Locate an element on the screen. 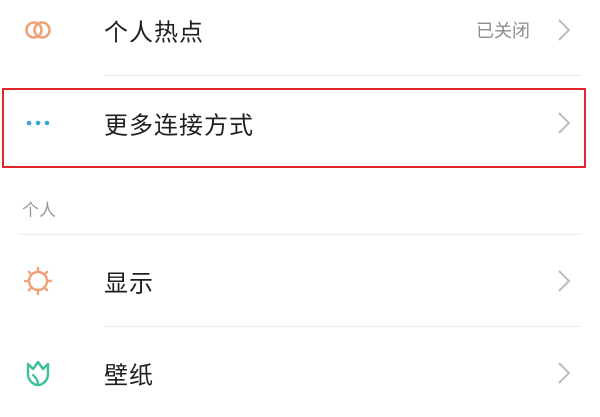 The image size is (600, 417). tulip-icon is located at coordinates (38, 373).